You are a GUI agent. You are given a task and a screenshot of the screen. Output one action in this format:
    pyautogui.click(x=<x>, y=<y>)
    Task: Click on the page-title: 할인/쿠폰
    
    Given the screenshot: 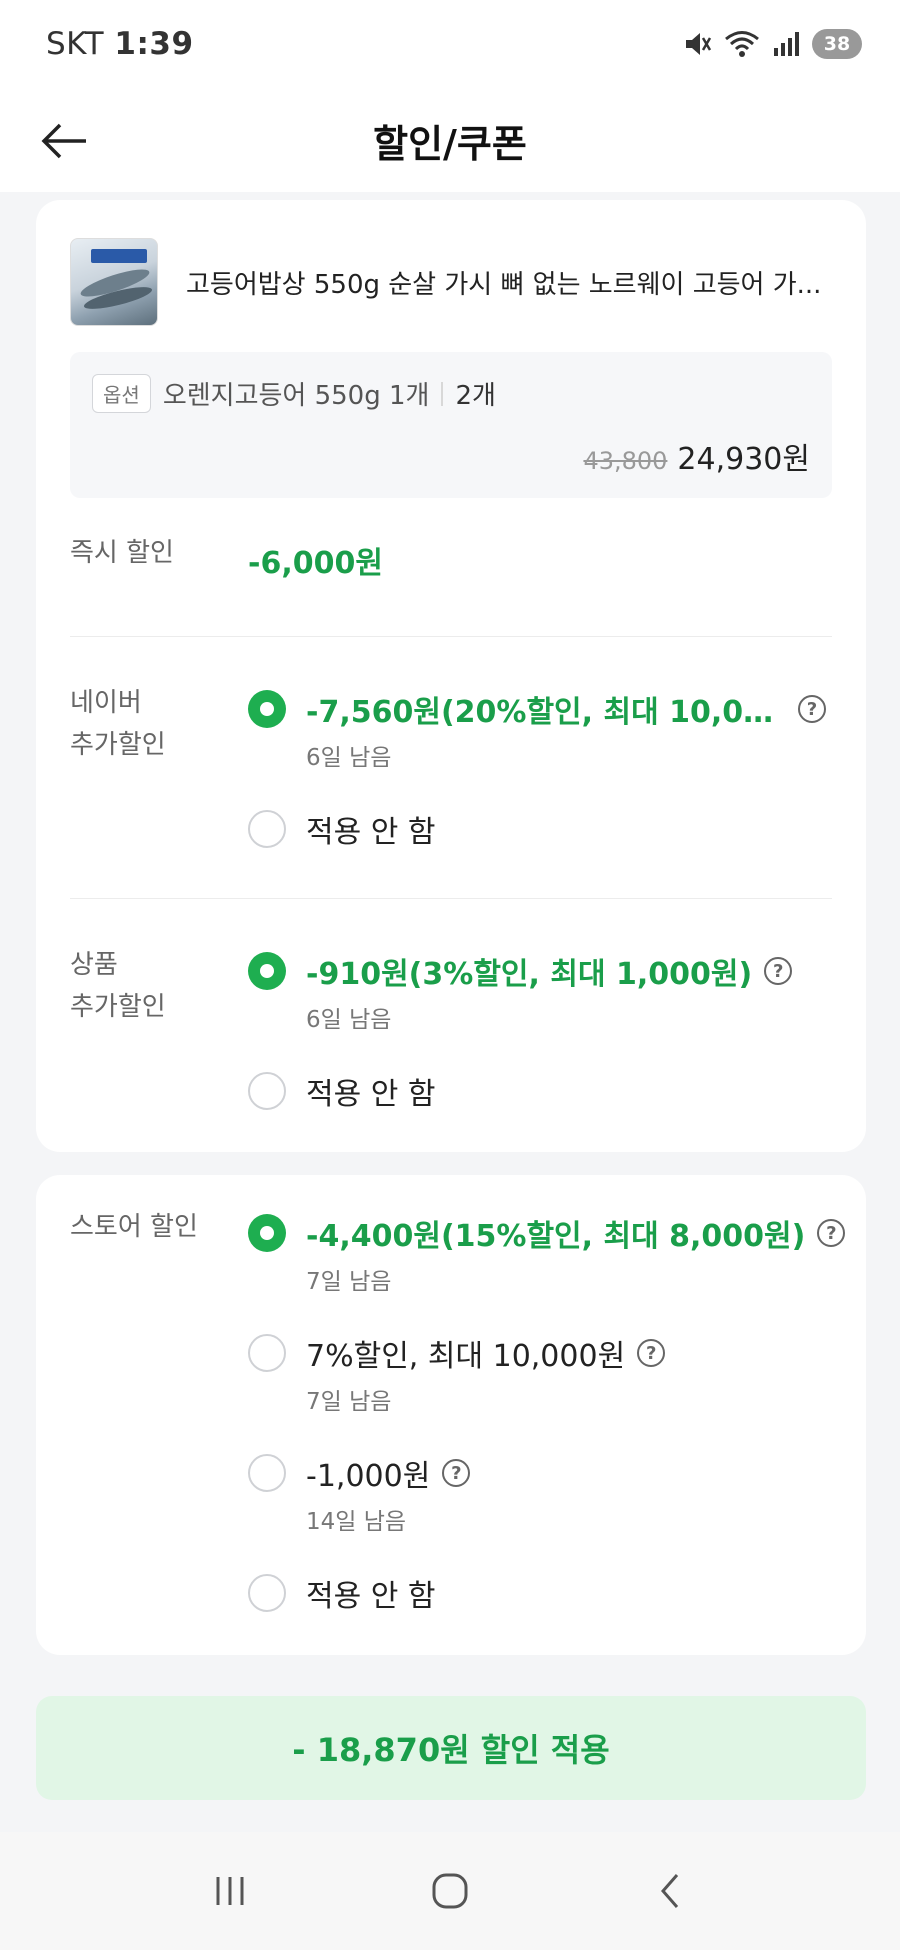 What is the action you would take?
    pyautogui.click(x=450, y=143)
    